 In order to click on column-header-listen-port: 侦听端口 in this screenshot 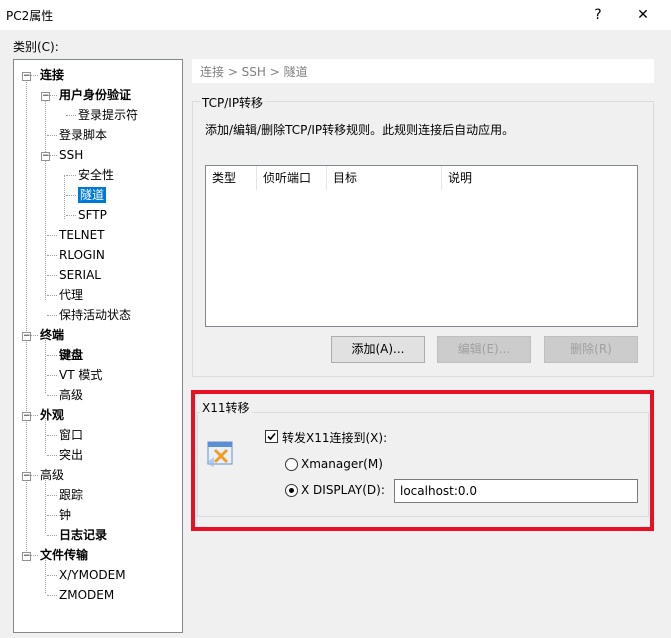, I will do `click(292, 178)`.